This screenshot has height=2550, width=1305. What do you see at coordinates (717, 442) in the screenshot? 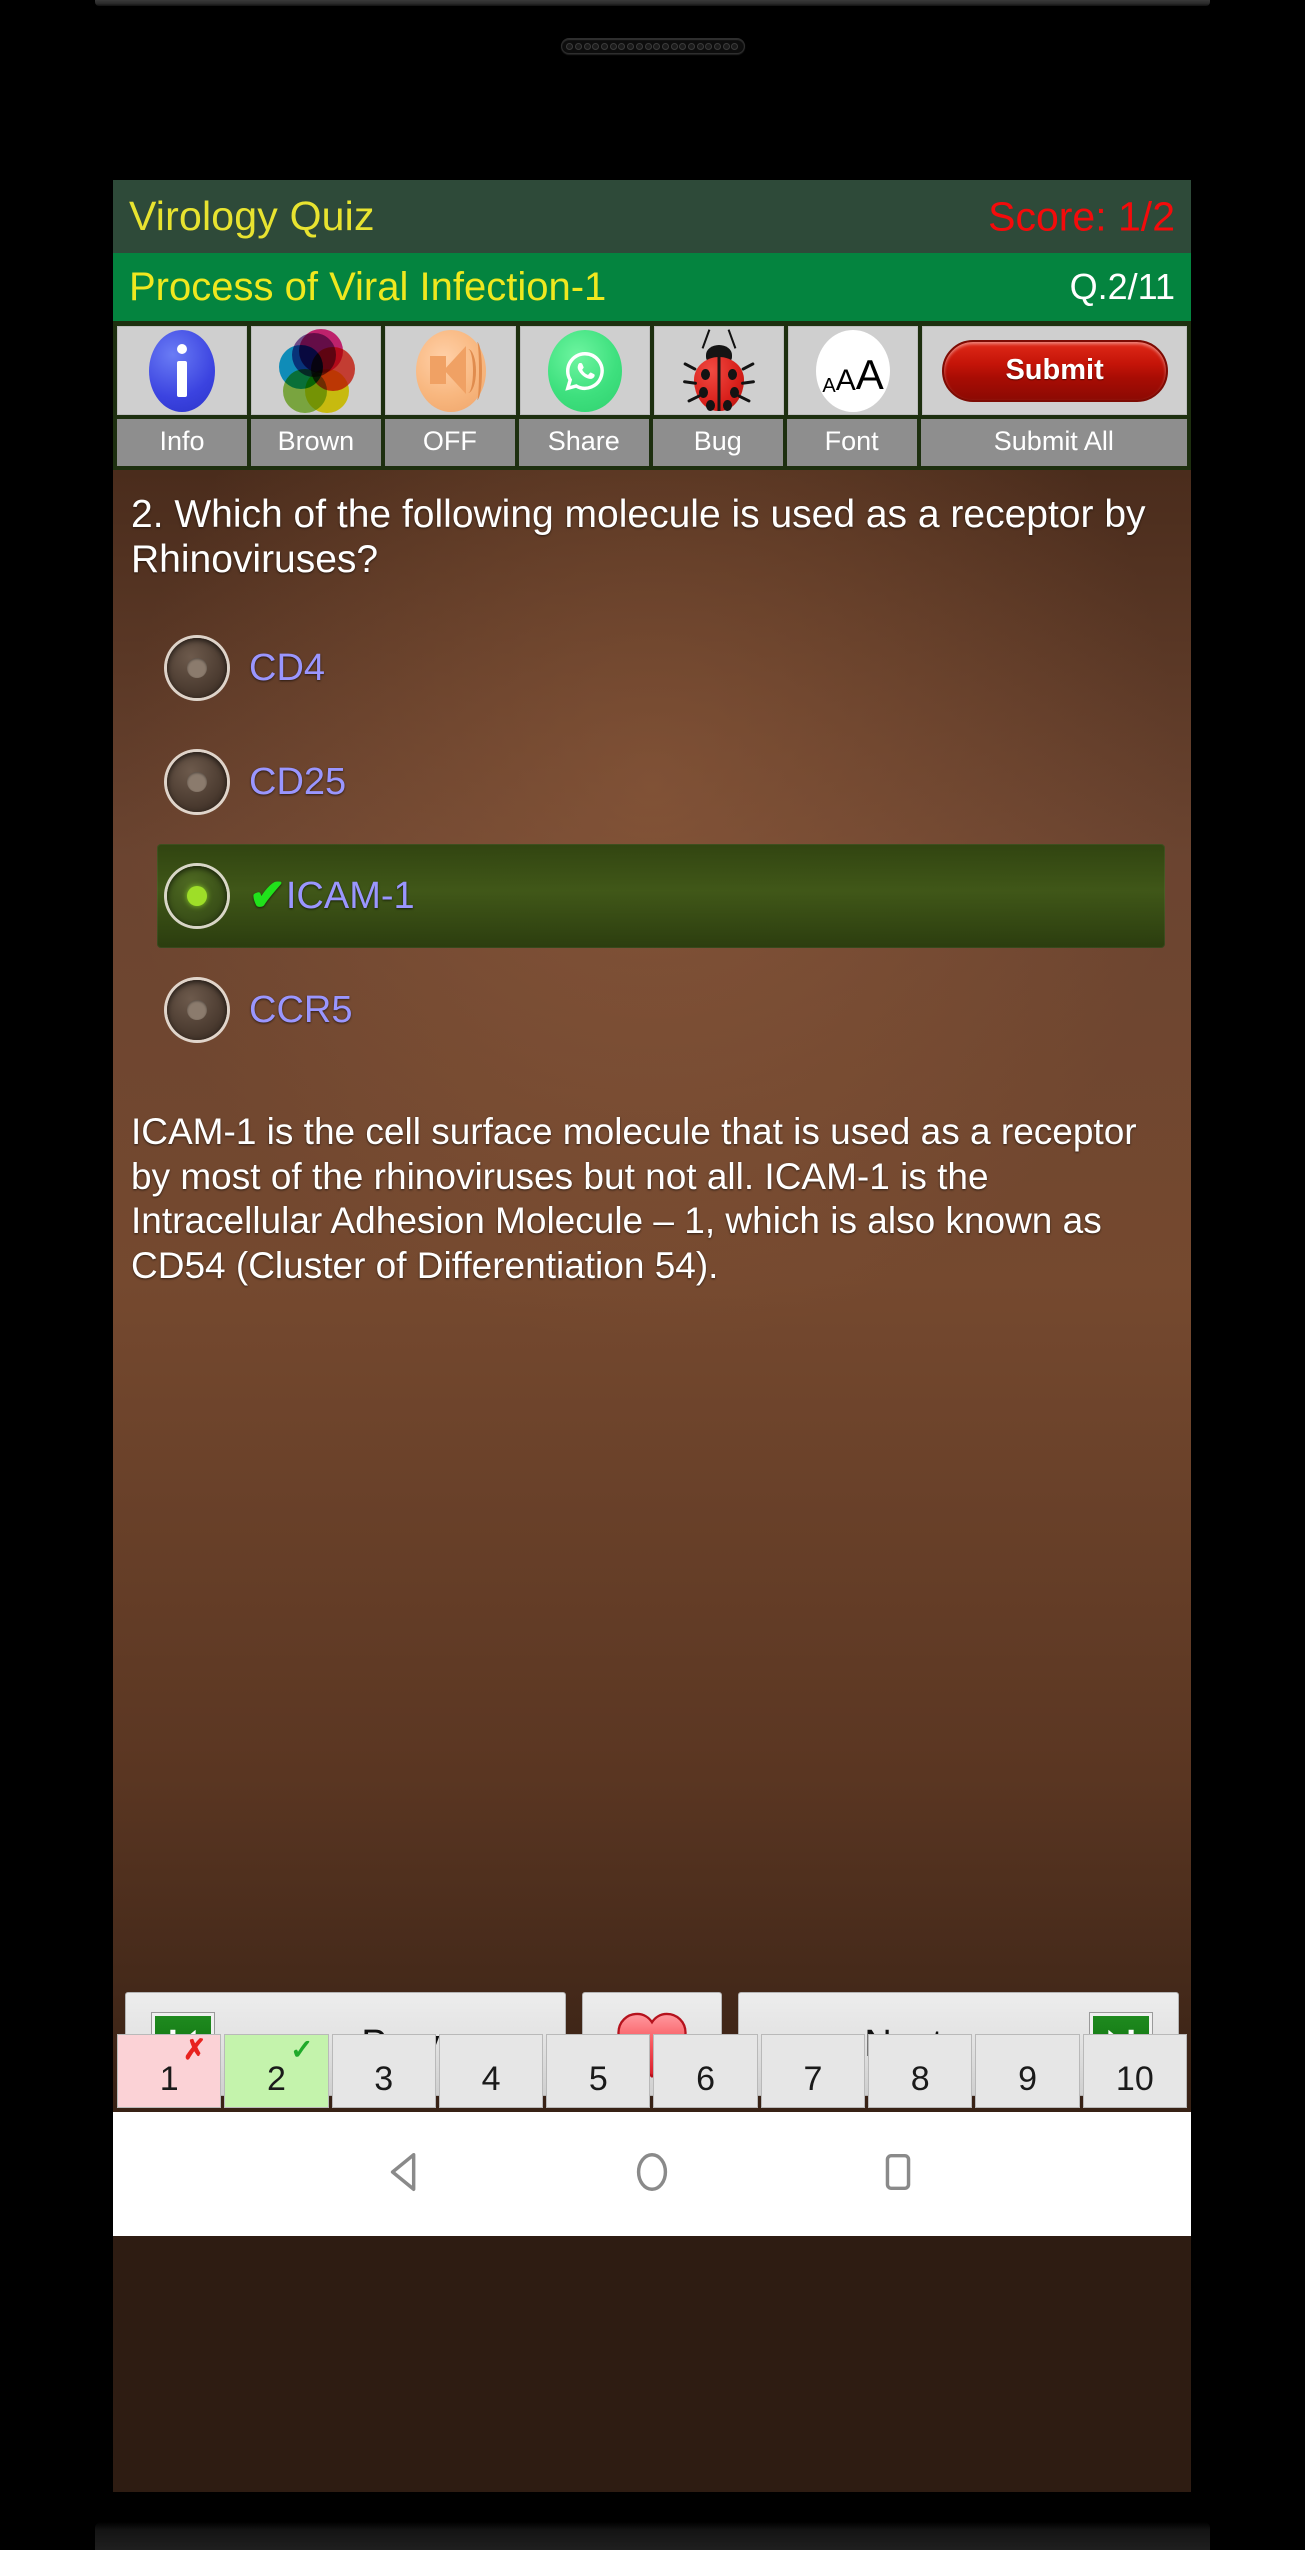
I see `toolbar-label-bug: Bug` at bounding box center [717, 442].